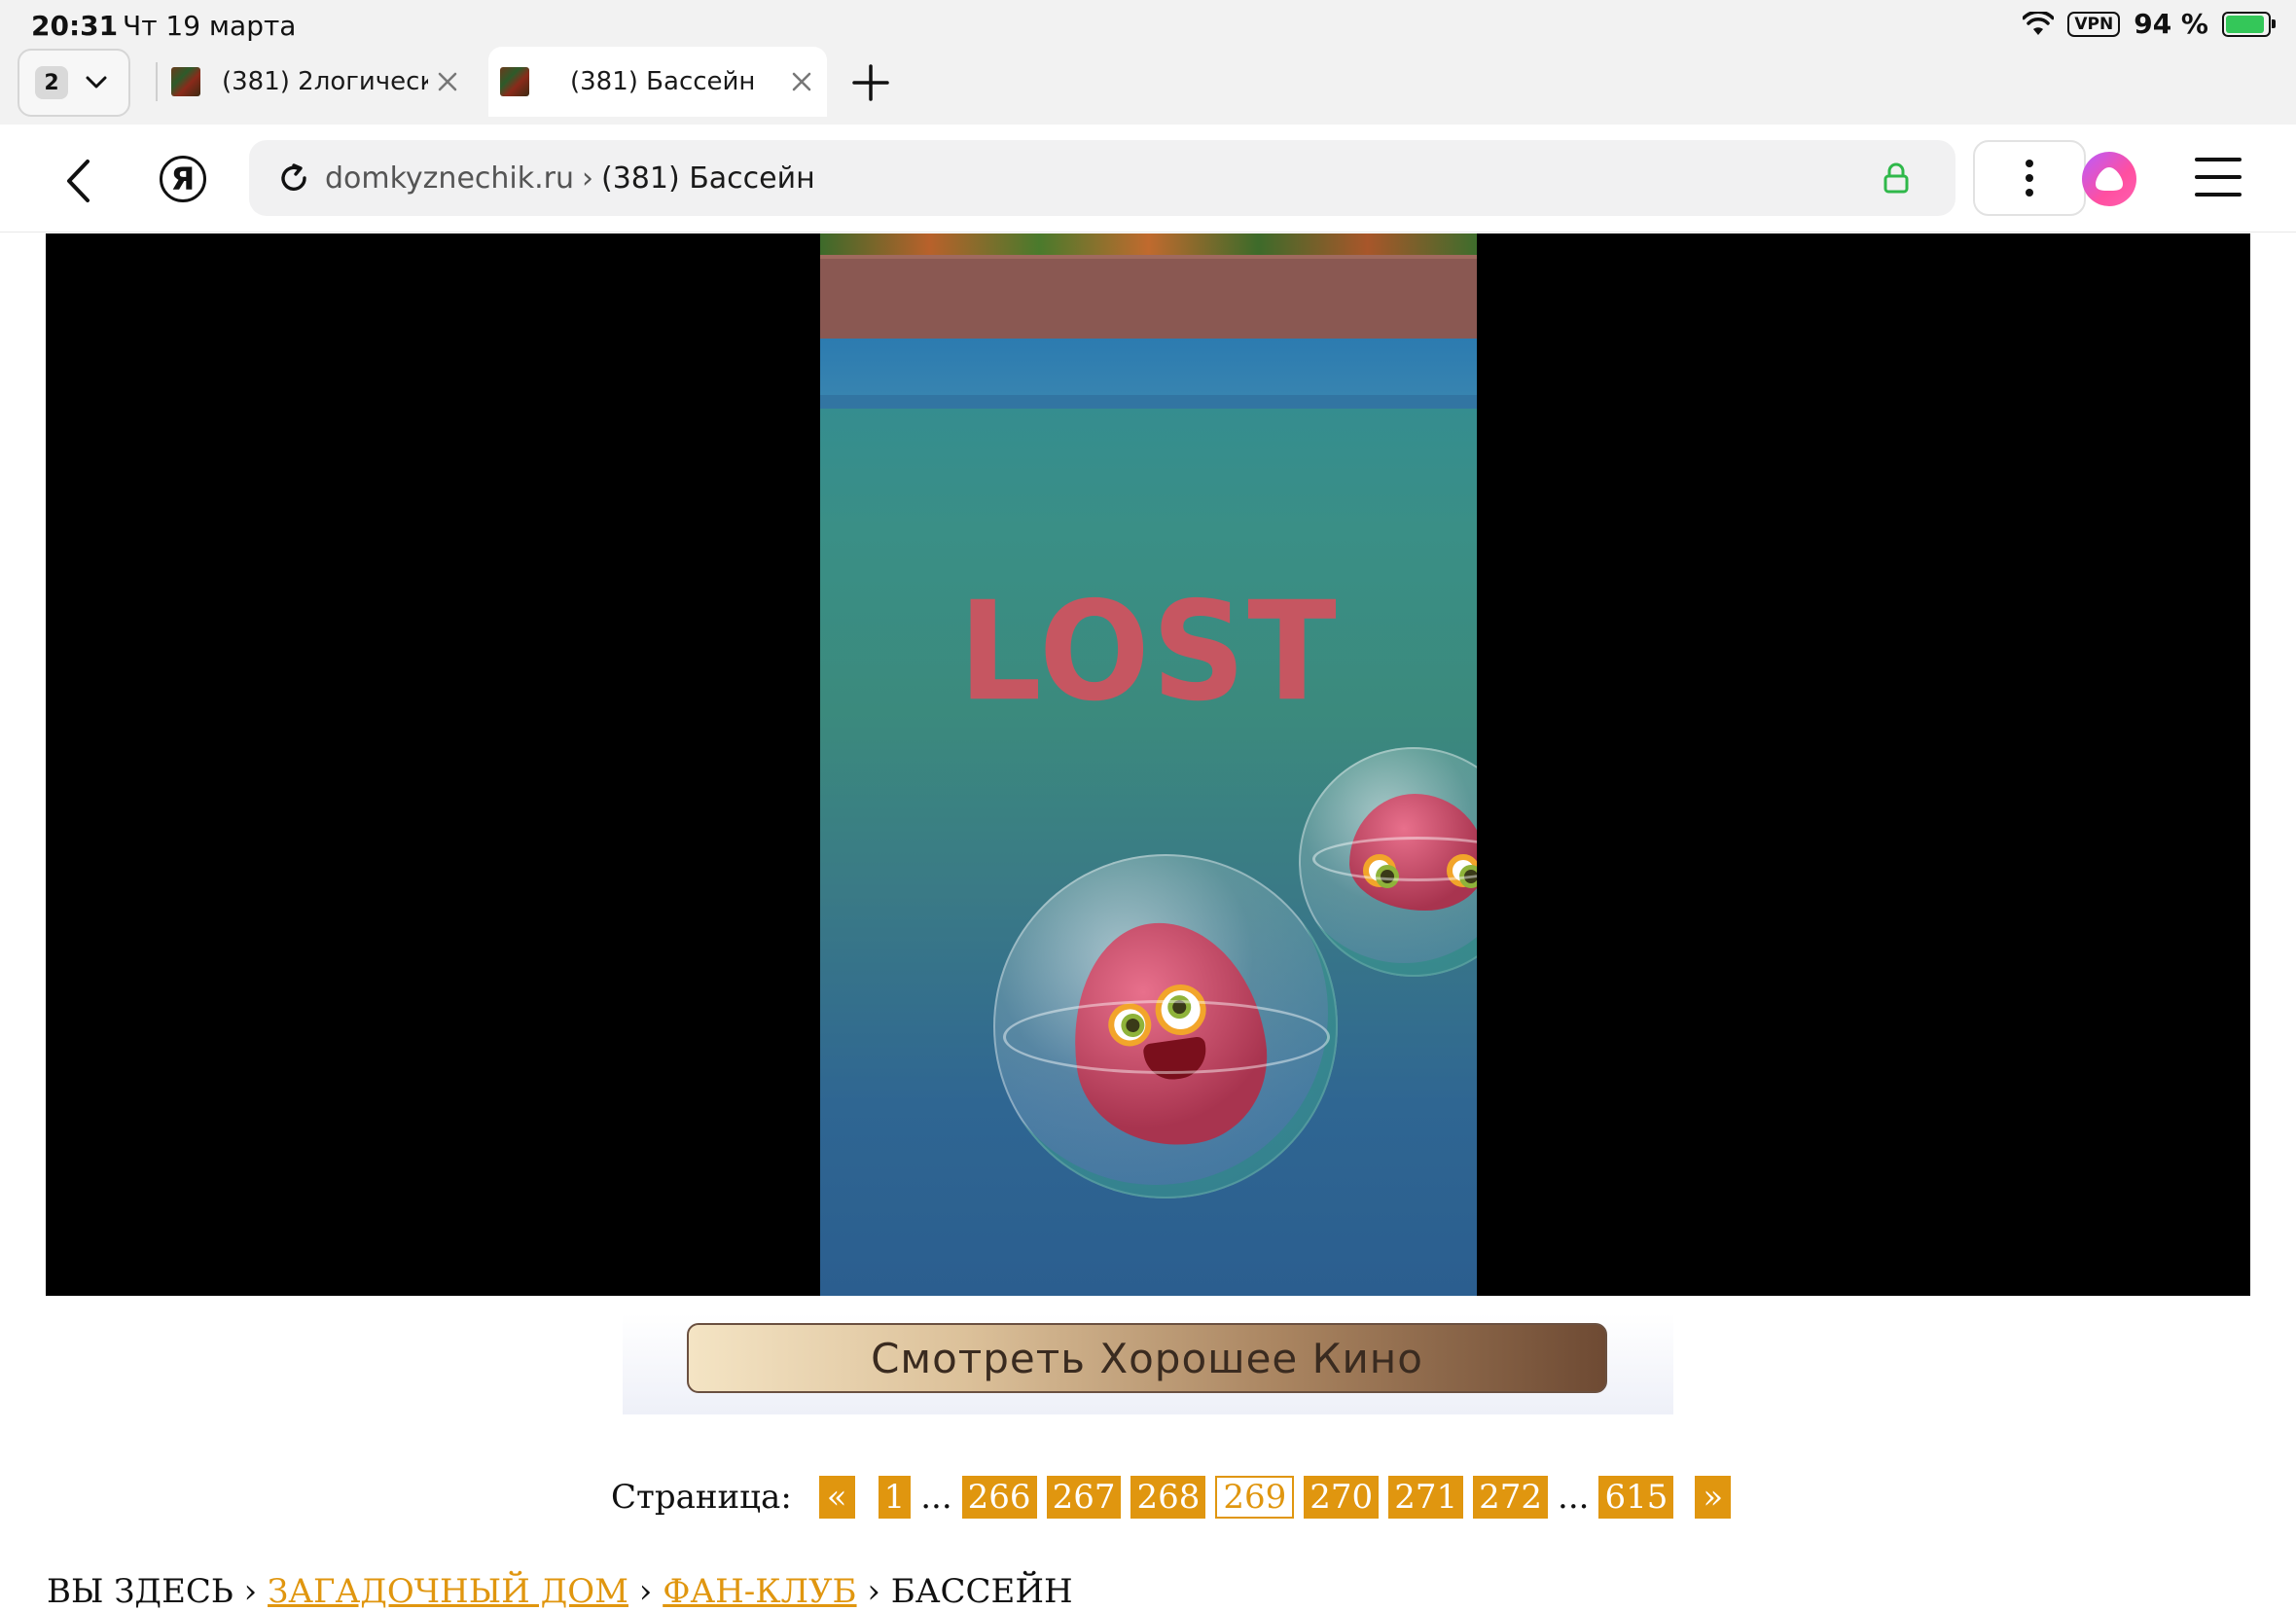  I want to click on page-link: 272, so click(1511, 1497).